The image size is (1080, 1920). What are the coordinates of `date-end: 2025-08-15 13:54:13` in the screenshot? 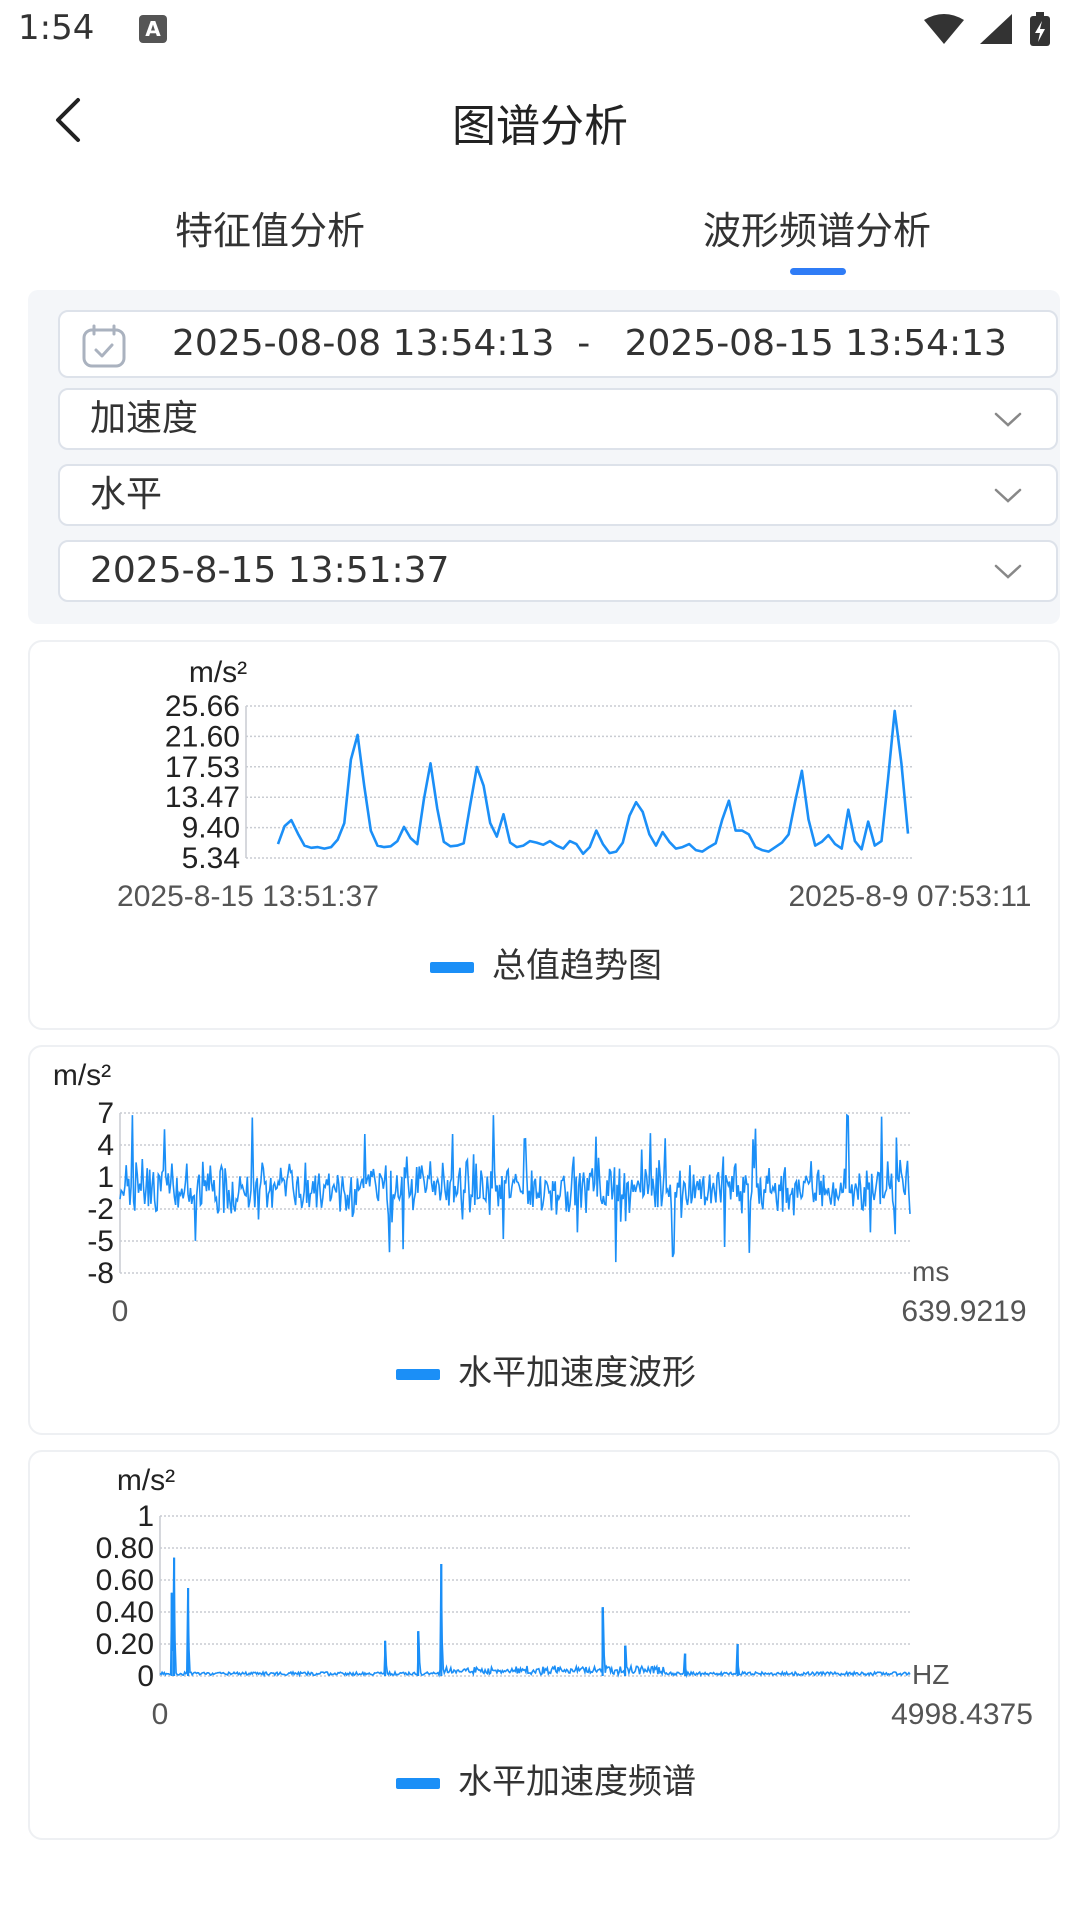 It's located at (816, 343).